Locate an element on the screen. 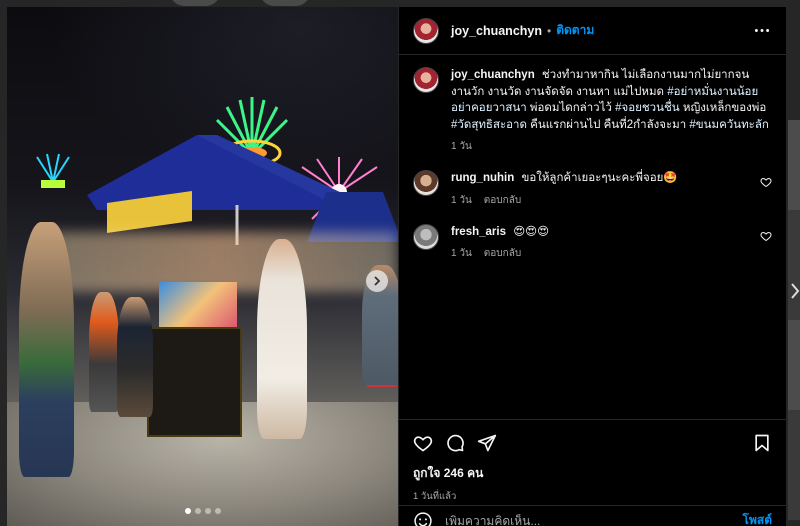 This screenshot has width=800, height=526. caption-body: หญิงเหล็กของพ่อ is located at coordinates (724, 108).